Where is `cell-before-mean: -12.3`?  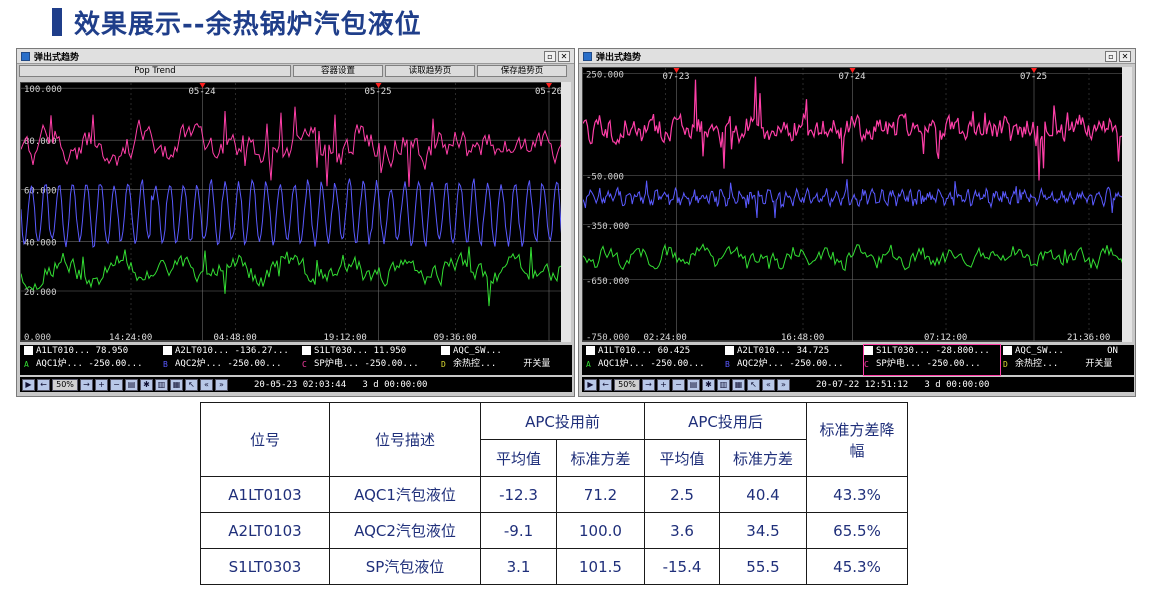 cell-before-mean: -12.3 is located at coordinates (518, 494).